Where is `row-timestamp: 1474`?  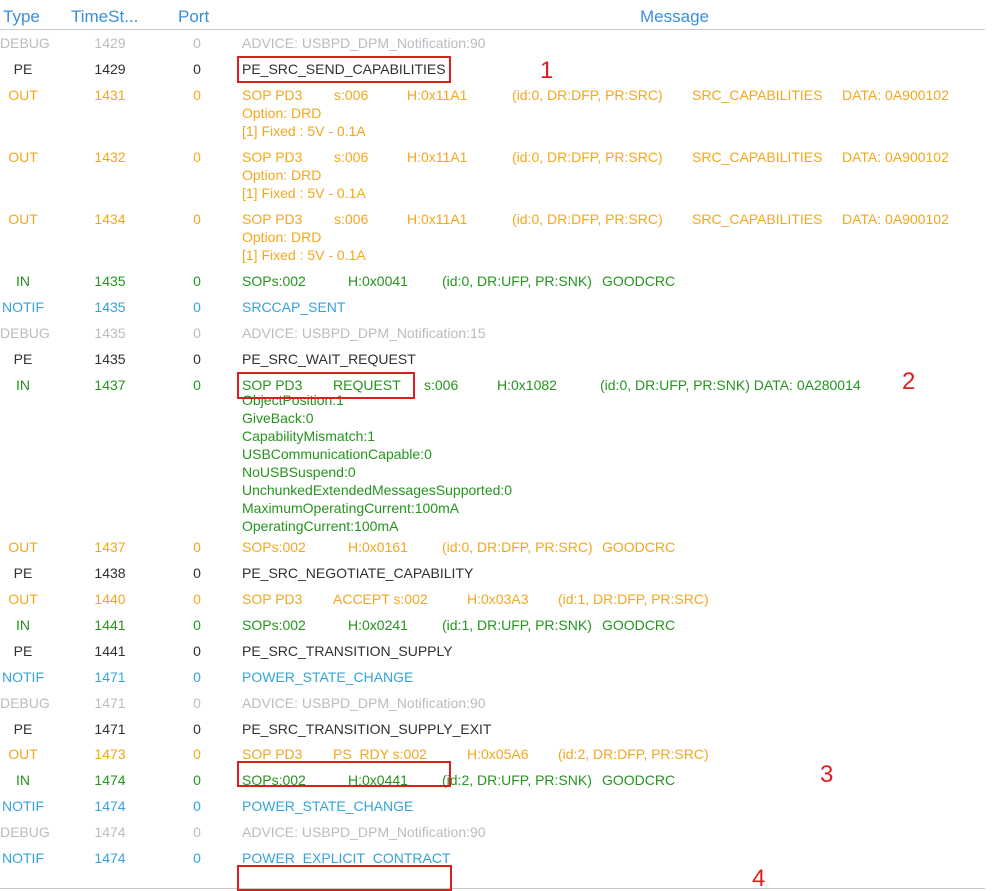 row-timestamp: 1474 is located at coordinates (110, 832).